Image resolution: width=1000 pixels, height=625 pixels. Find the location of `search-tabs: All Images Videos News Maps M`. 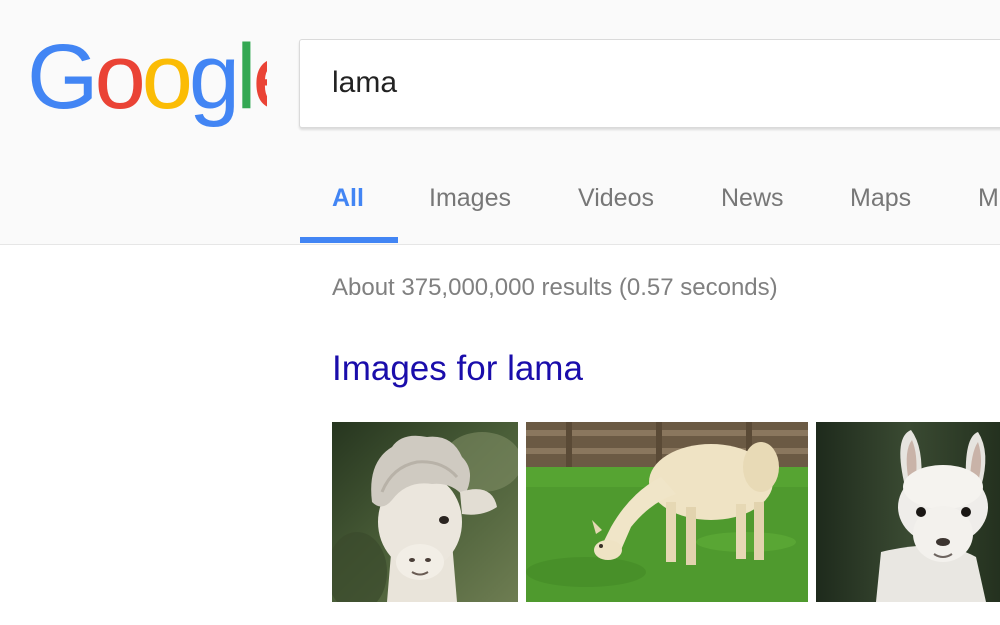

search-tabs: All Images Videos News Maps M is located at coordinates (650, 202).